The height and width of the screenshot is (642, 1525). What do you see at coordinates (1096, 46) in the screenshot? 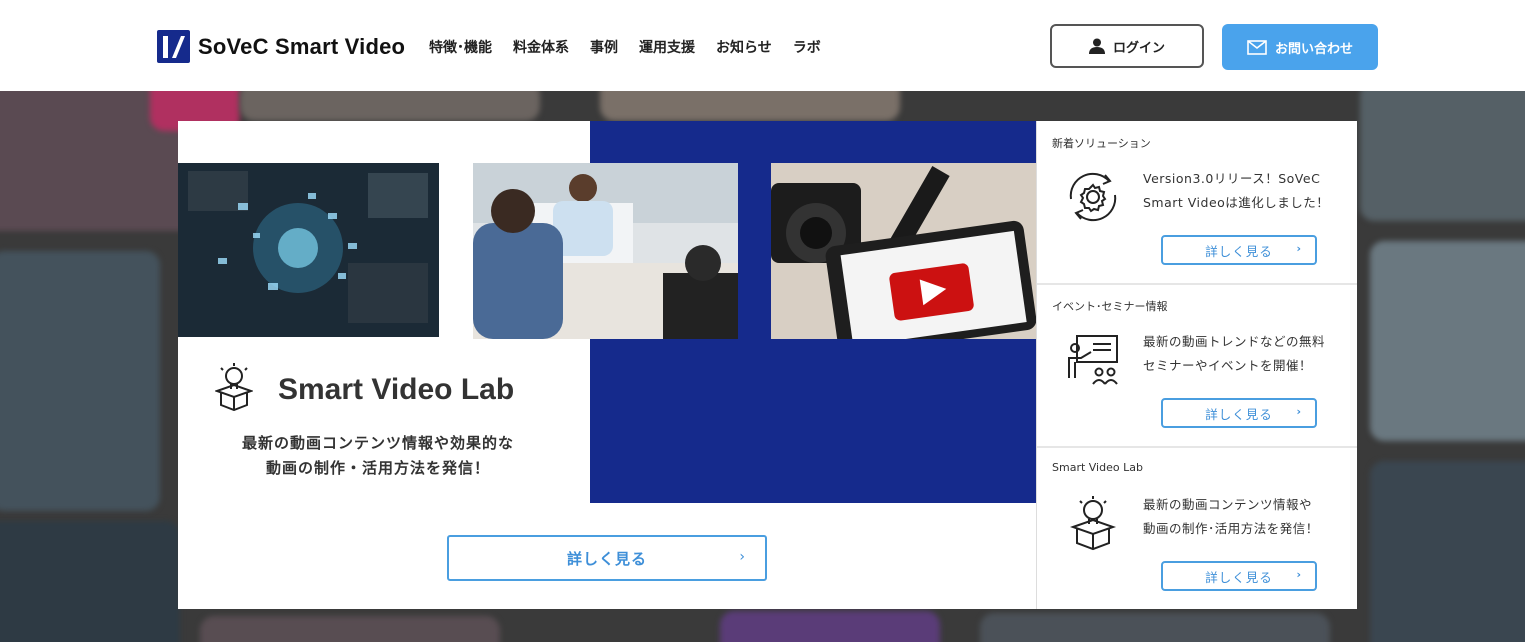
I see `user-icon` at bounding box center [1096, 46].